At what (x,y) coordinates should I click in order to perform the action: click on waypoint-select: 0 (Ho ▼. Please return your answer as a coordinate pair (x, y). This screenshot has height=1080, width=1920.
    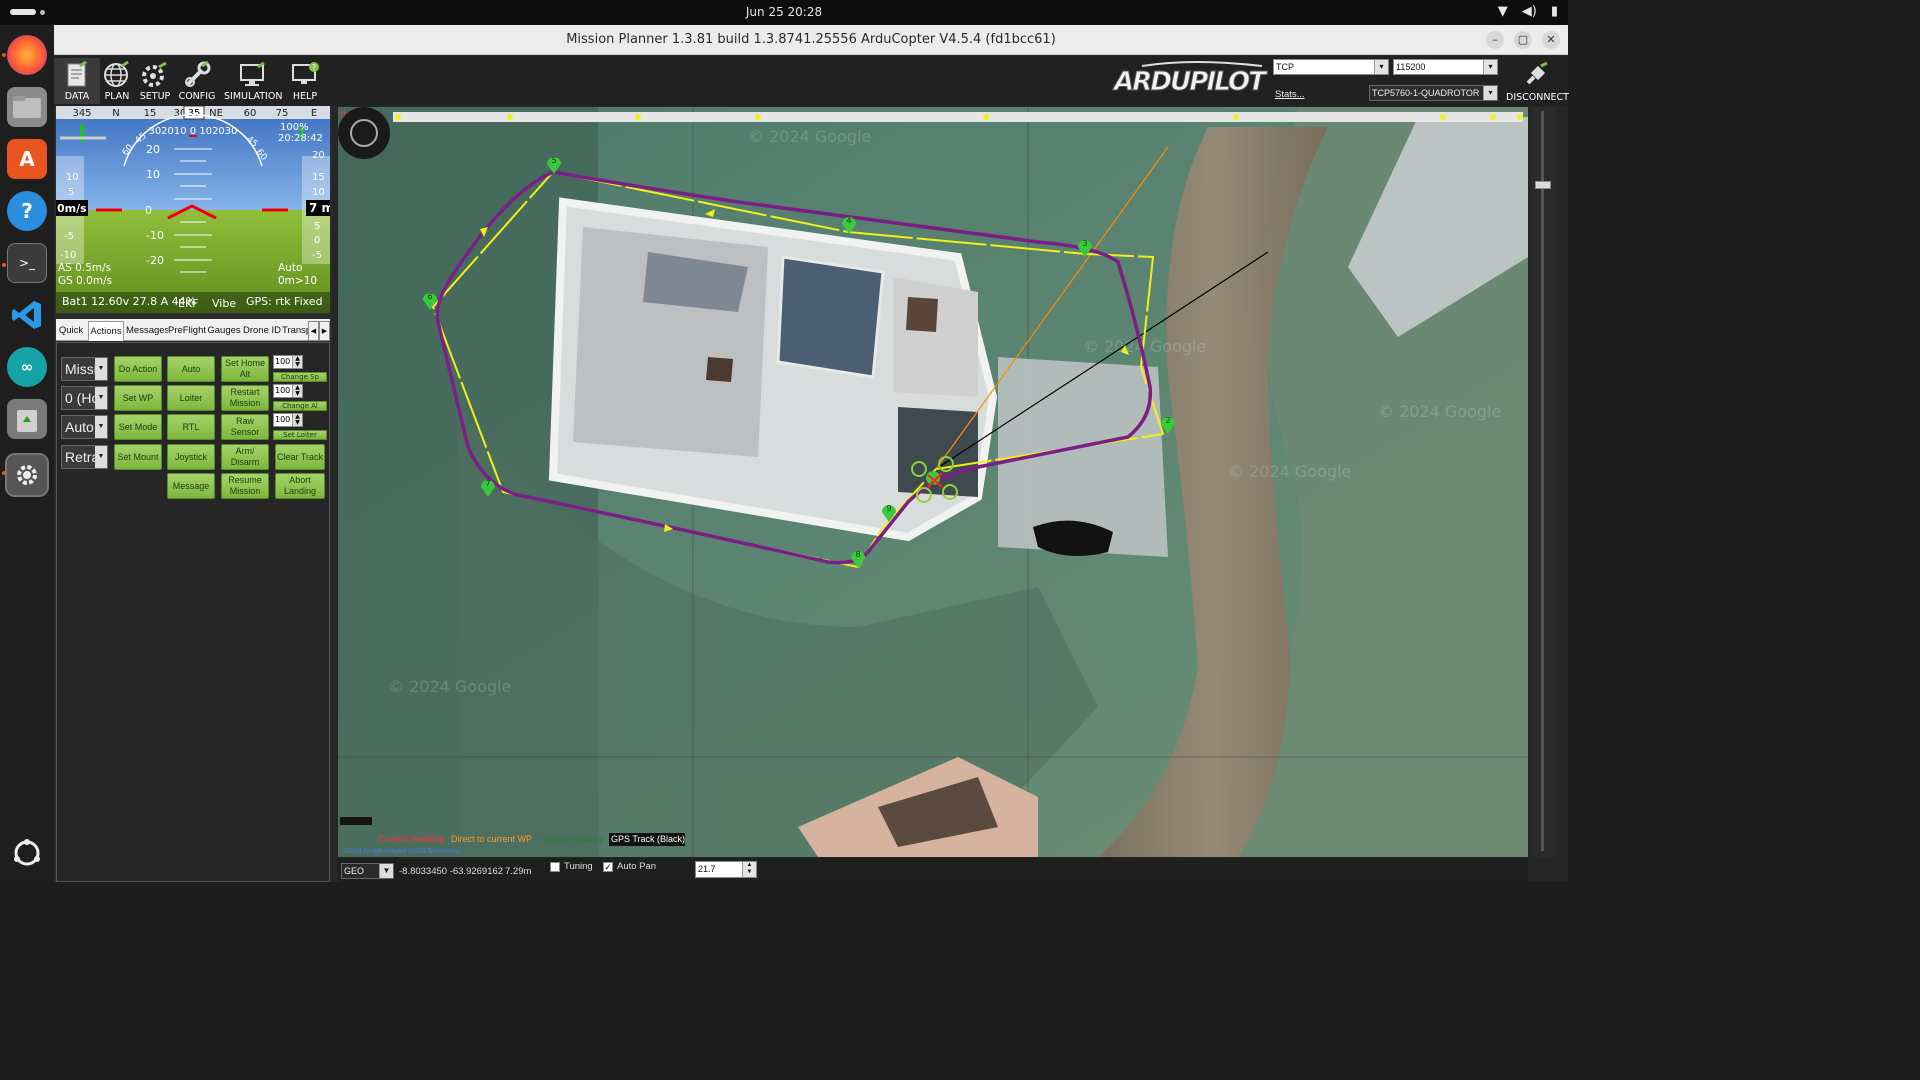
    Looking at the image, I should click on (84, 398).